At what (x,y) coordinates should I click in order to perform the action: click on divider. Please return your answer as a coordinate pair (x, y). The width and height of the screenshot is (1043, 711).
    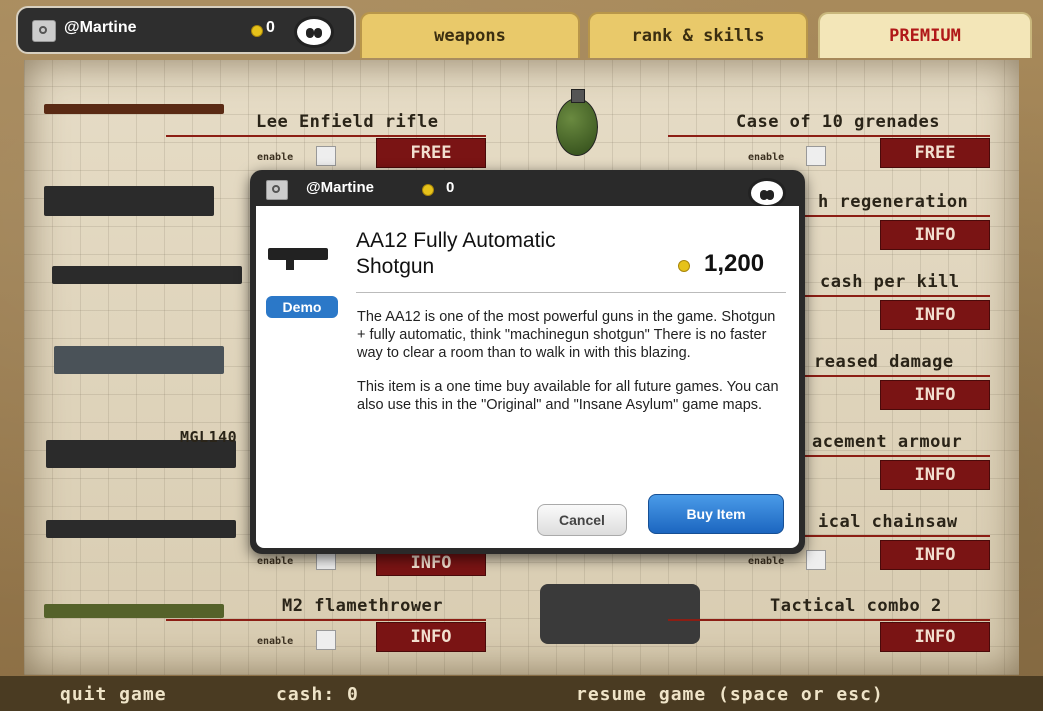
    Looking at the image, I should click on (571, 292).